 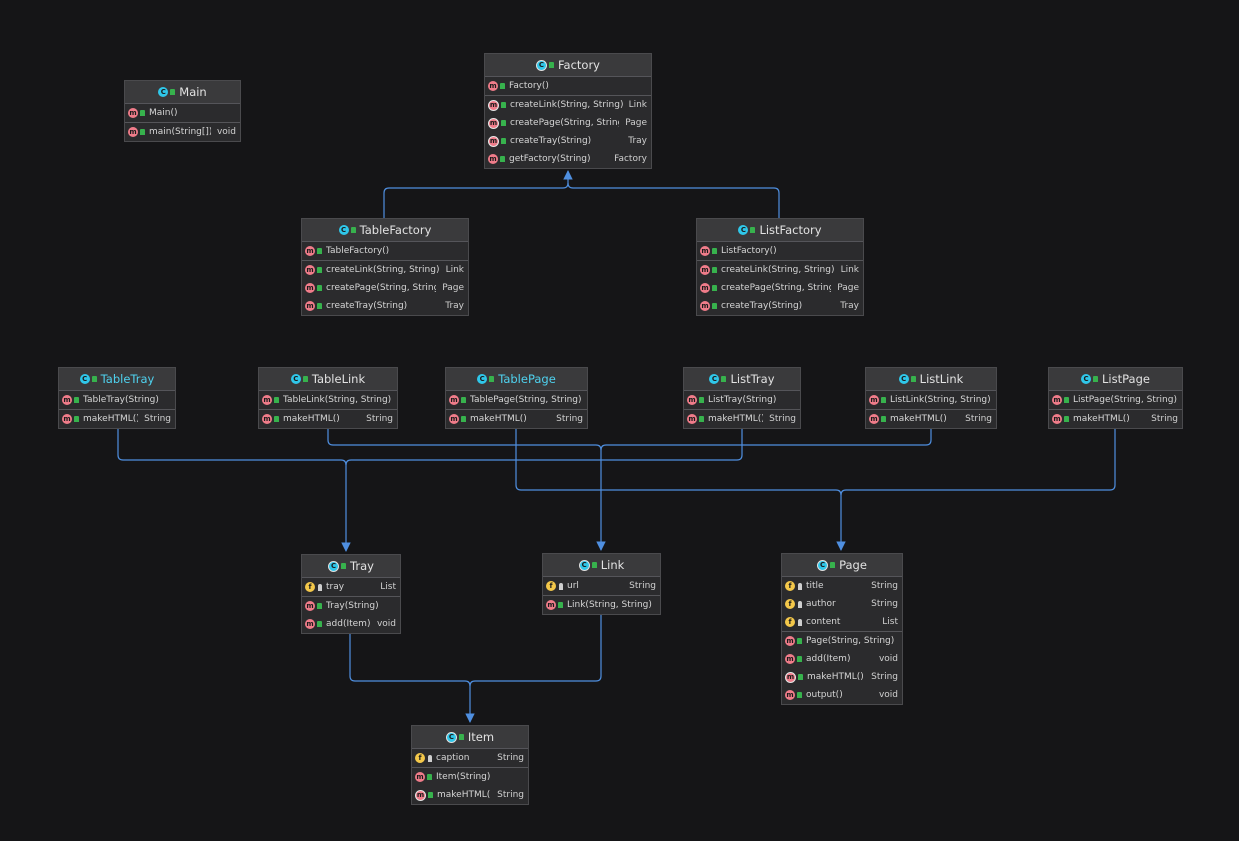 I want to click on member-row: m main(String[]) void, so click(x=182, y=132).